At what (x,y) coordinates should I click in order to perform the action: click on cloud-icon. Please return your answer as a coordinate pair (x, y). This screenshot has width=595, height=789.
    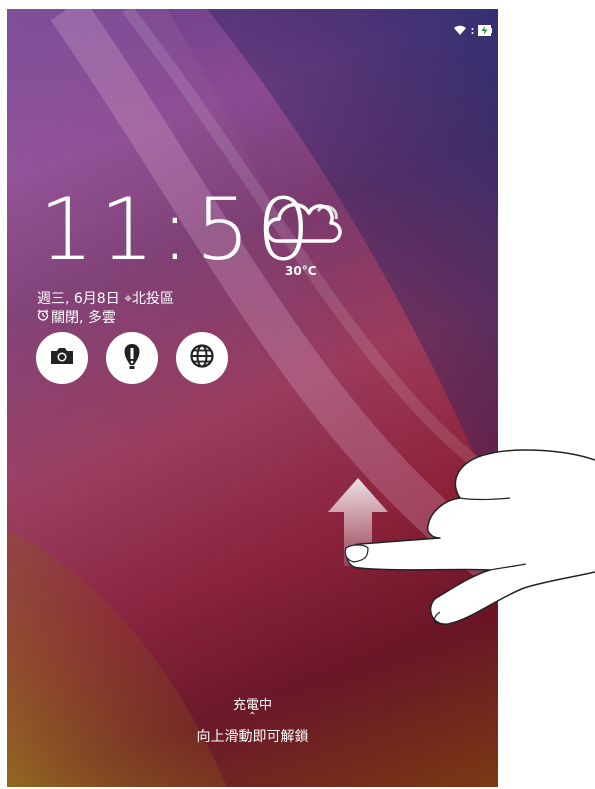
    Looking at the image, I should click on (303, 225).